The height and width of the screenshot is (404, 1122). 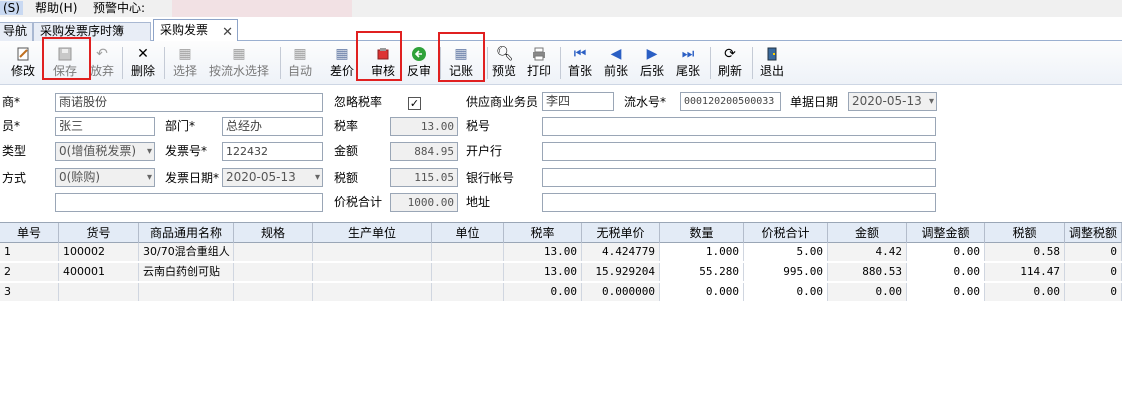 I want to click on column-header: 税额, so click(x=1025, y=233).